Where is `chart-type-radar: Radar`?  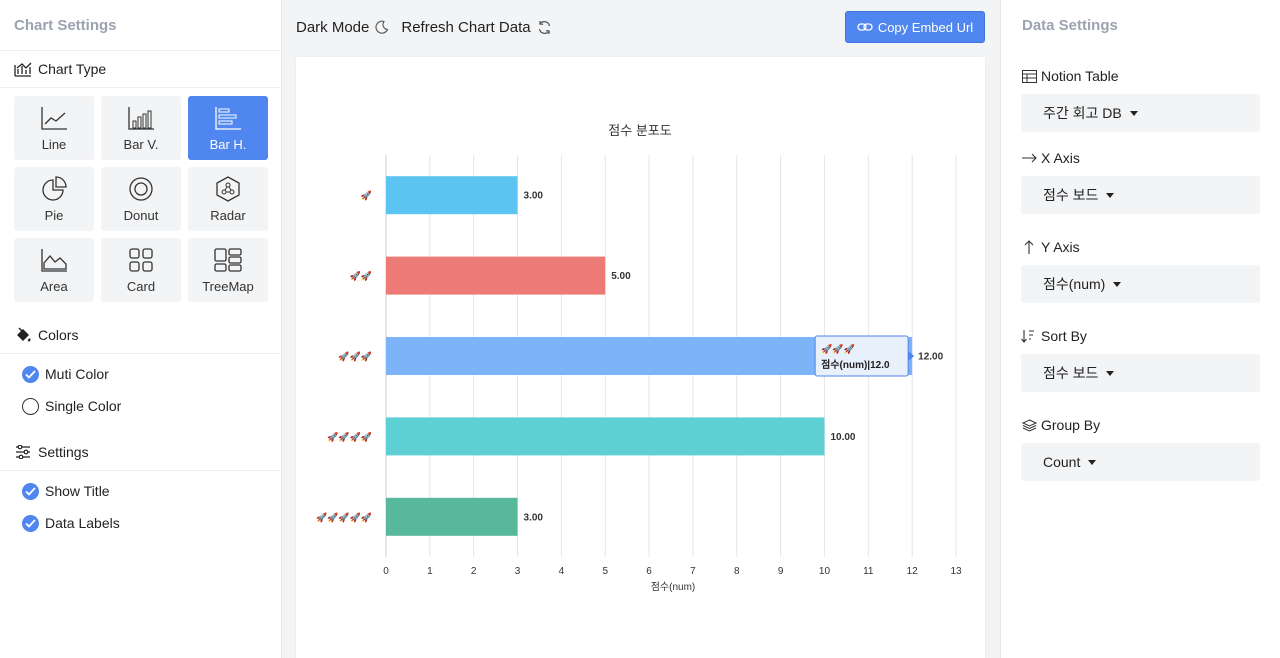
chart-type-radar: Radar is located at coordinates (228, 199).